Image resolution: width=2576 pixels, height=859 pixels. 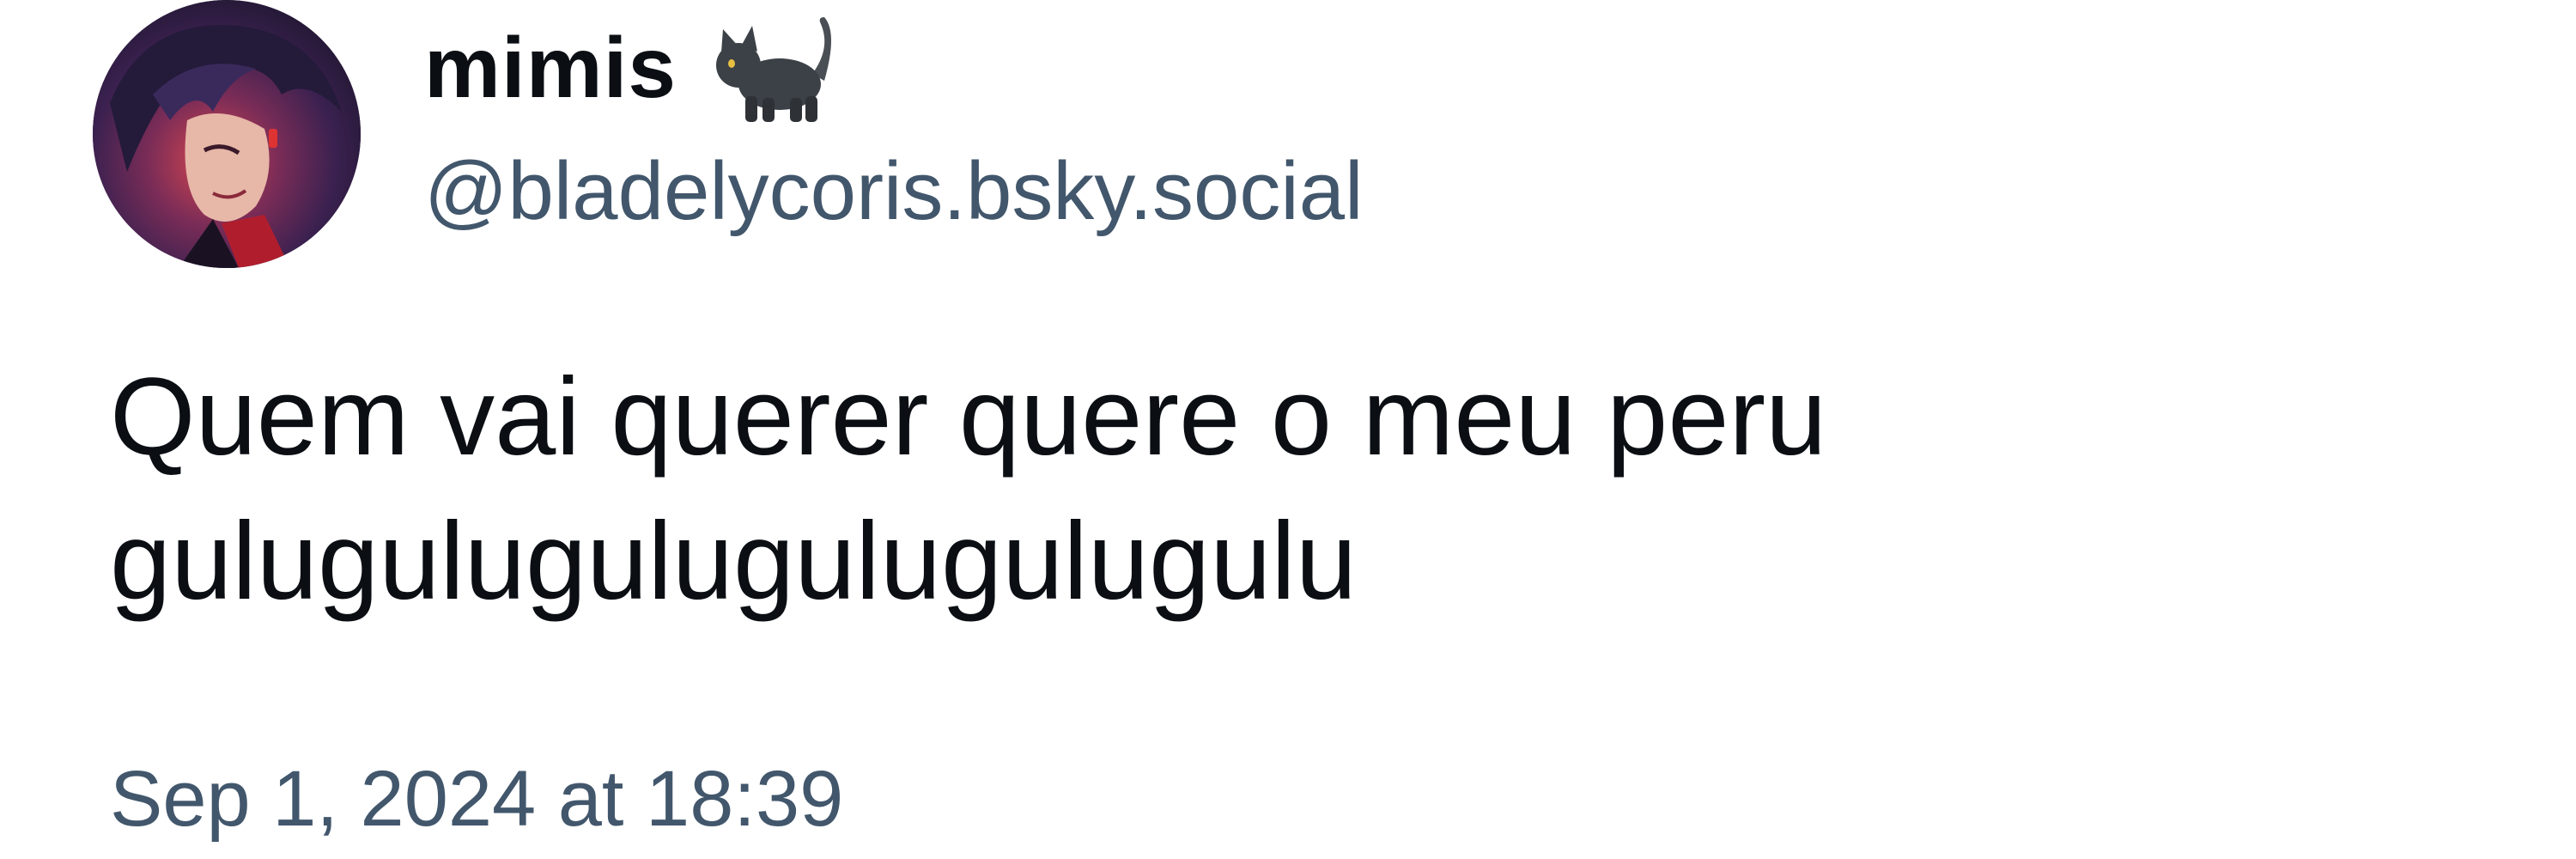 What do you see at coordinates (477, 799) in the screenshot?
I see `post-timestamp: Sep 1, 2024 at 18:39` at bounding box center [477, 799].